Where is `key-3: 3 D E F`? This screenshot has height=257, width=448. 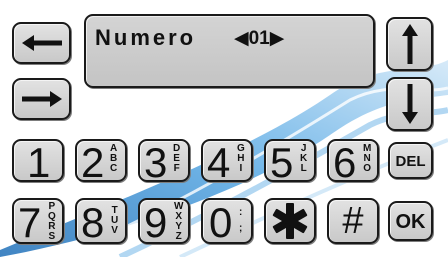 key-3: 3 D E F is located at coordinates (164, 162).